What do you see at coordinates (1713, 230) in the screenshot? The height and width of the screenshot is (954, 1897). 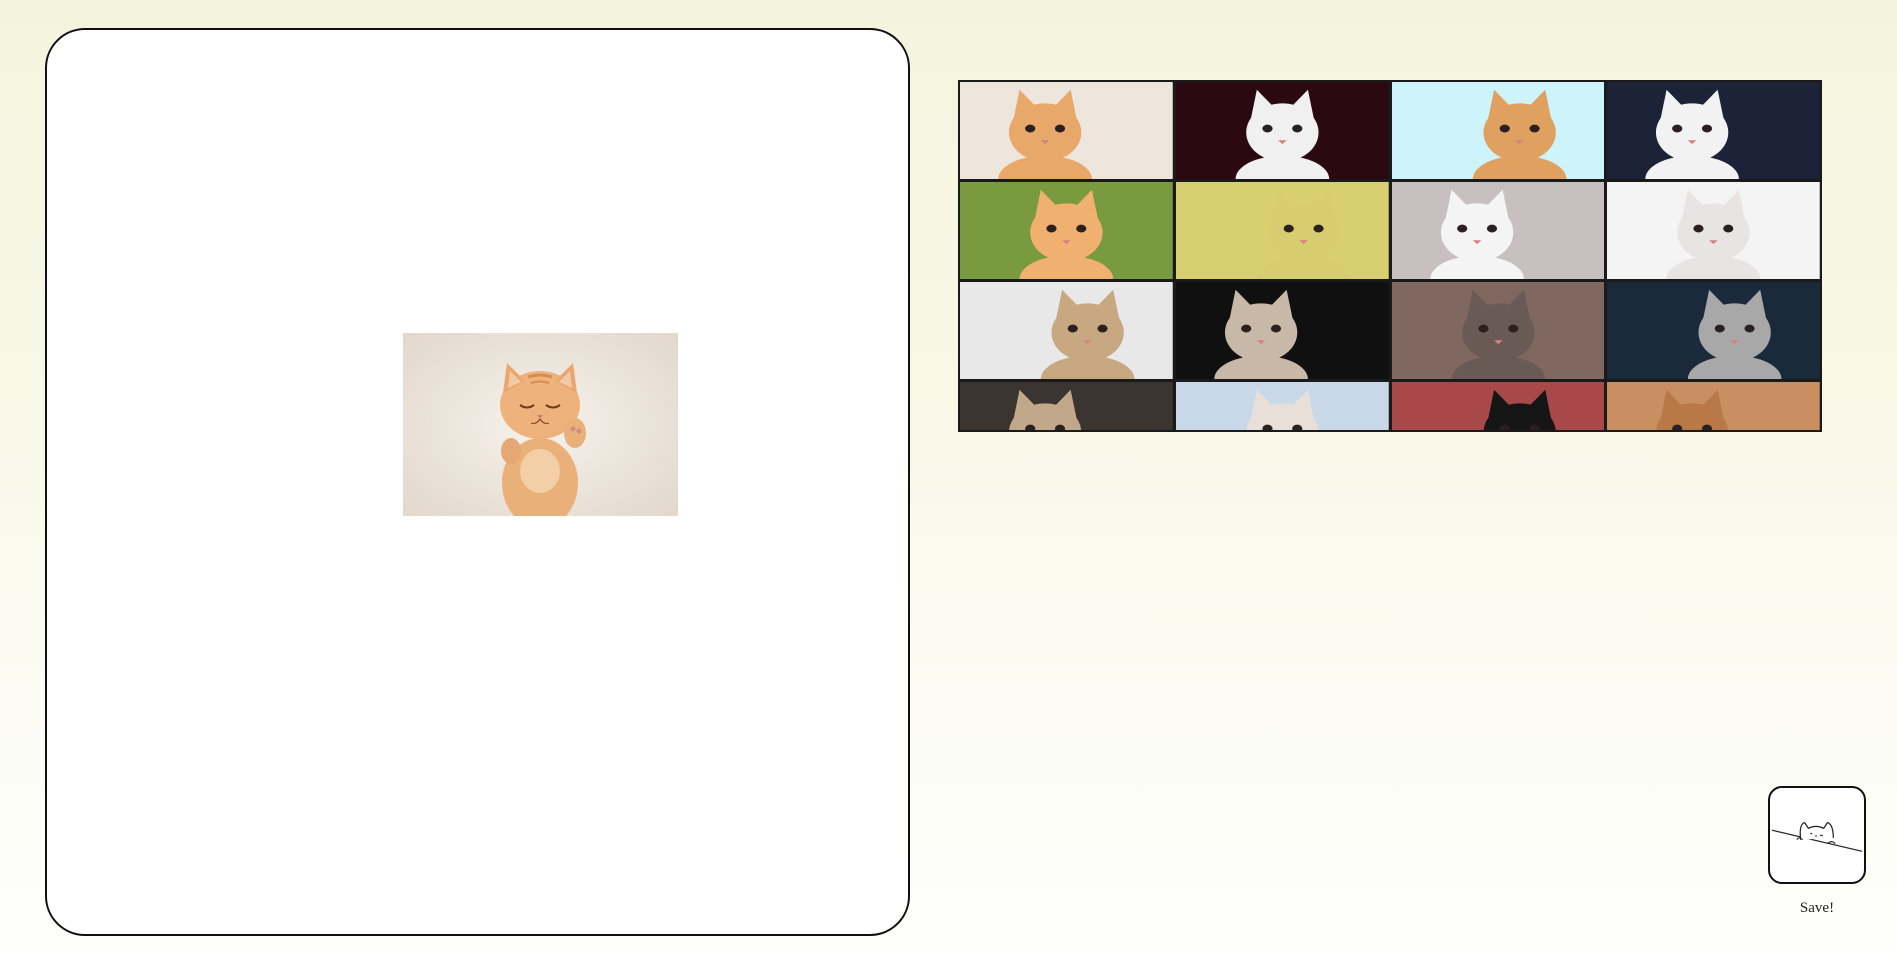 I see `gallery-thumb-white-cat-squint` at bounding box center [1713, 230].